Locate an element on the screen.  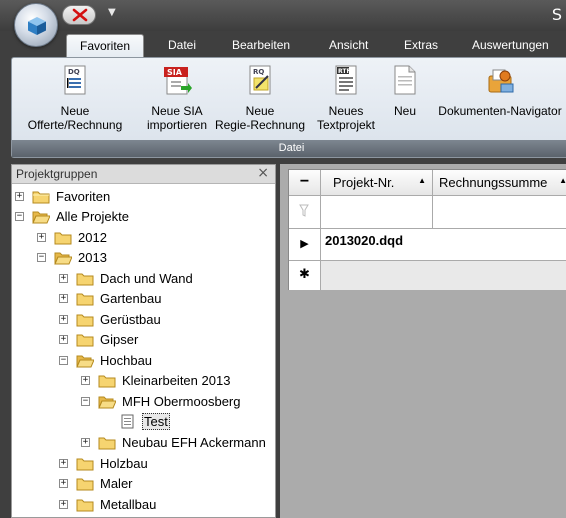
document-icon is located at coordinates (127, 421).